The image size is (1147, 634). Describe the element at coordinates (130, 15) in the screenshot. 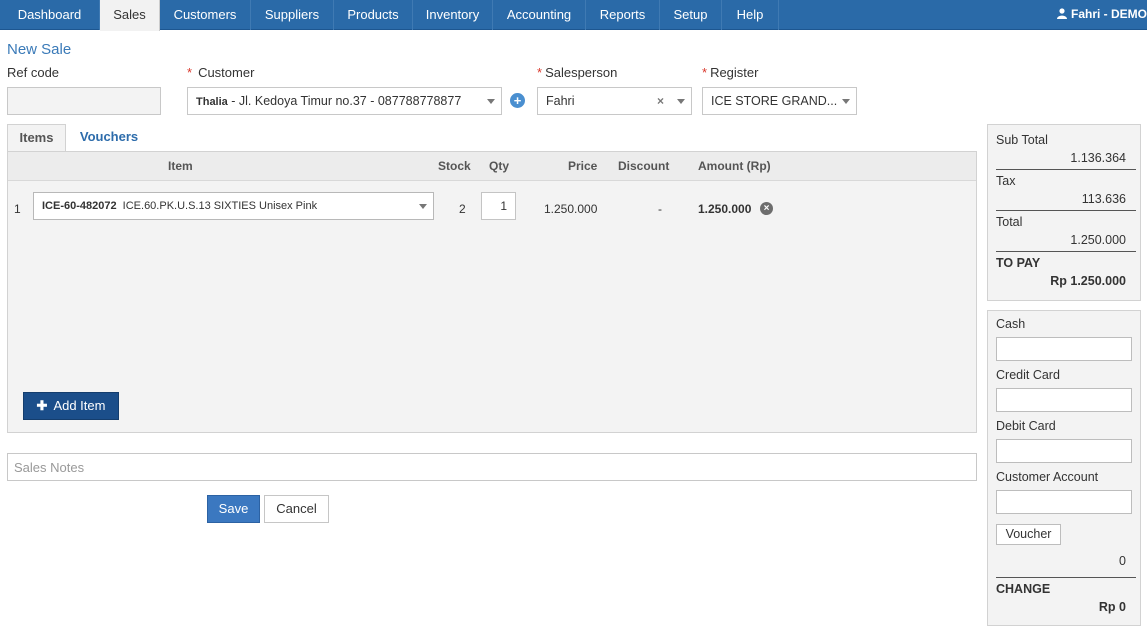

I see `nav-tab-sales: Sales` at that location.